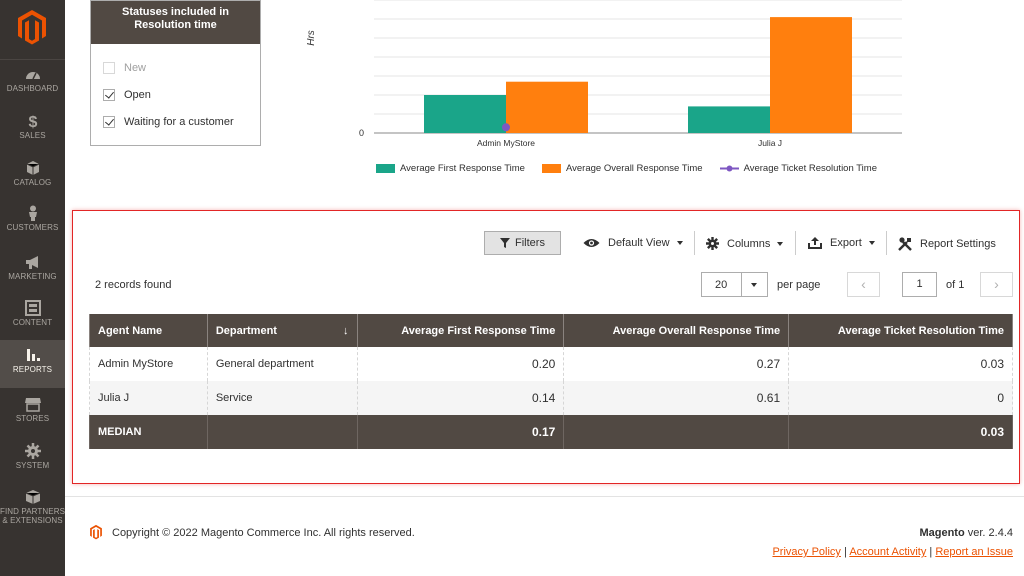  I want to click on status-new-checkbox, so click(109, 68).